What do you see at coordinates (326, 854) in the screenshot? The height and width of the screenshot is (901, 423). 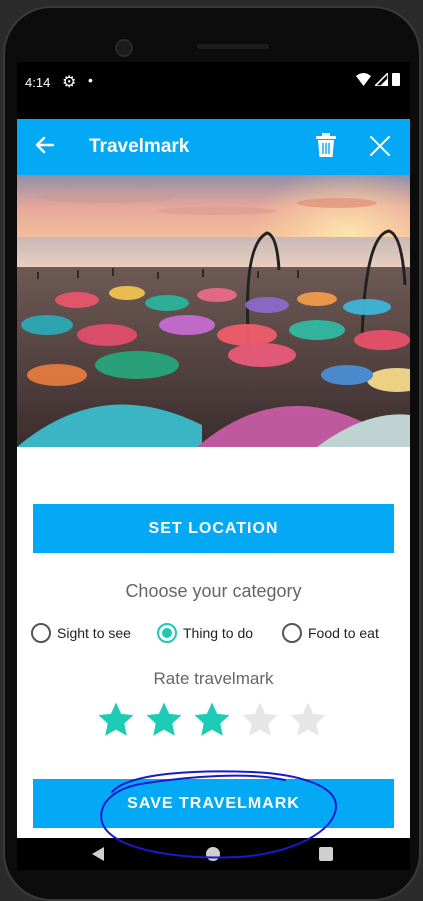 I see `nav-recents-icon` at bounding box center [326, 854].